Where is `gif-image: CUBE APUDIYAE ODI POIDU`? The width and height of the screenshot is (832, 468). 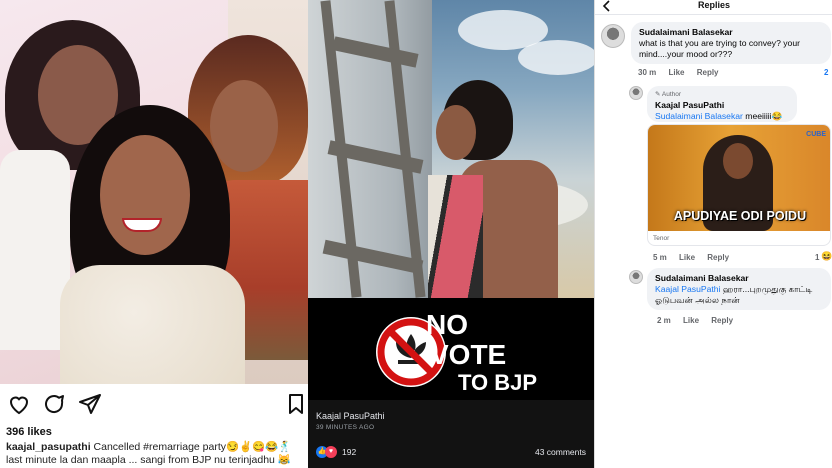
gif-image: CUBE APUDIYAE ODI POIDU is located at coordinates (739, 178).